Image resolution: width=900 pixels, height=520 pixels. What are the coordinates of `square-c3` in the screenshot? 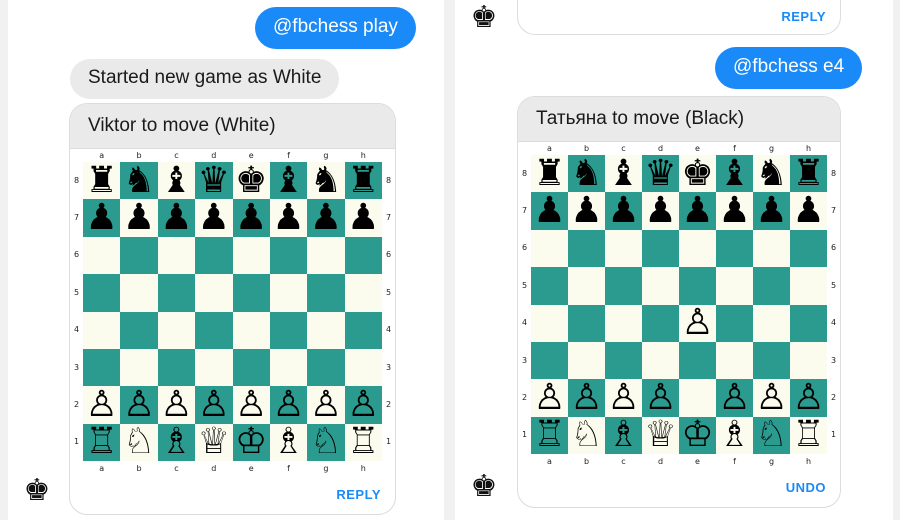 It's located at (623, 360).